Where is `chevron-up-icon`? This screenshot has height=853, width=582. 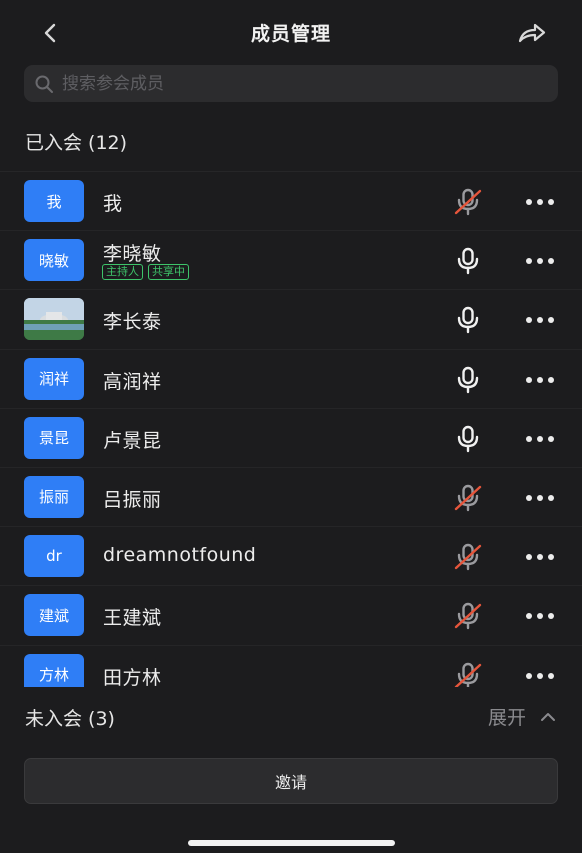 chevron-up-icon is located at coordinates (548, 716).